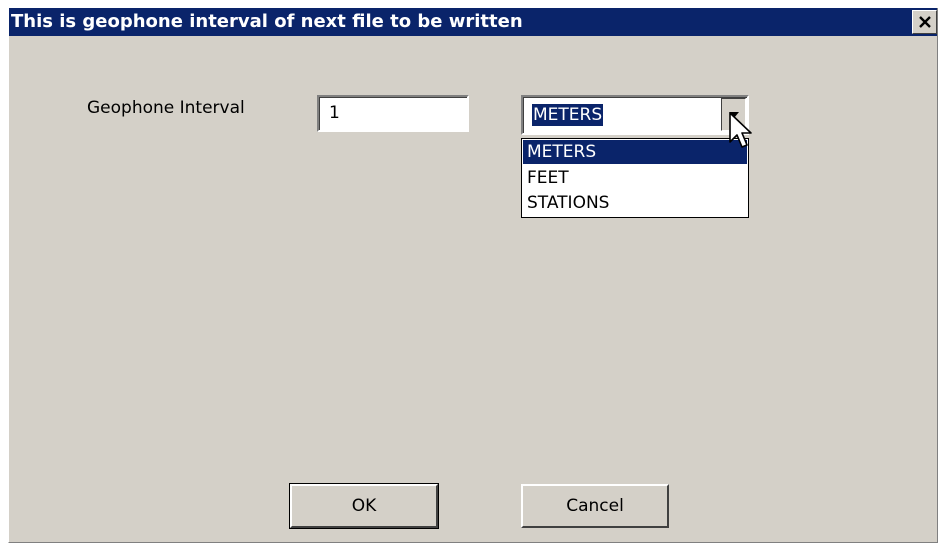  I want to click on units-combobox: METERS, so click(635, 115).